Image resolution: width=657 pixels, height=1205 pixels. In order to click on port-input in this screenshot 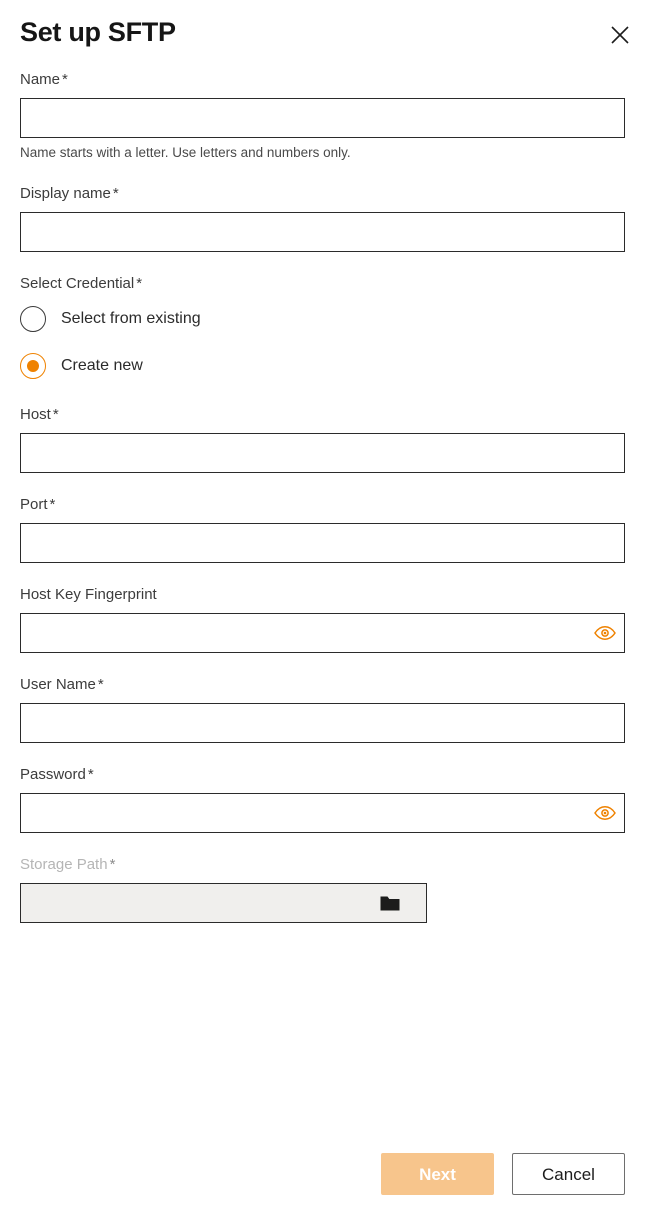, I will do `click(322, 543)`.